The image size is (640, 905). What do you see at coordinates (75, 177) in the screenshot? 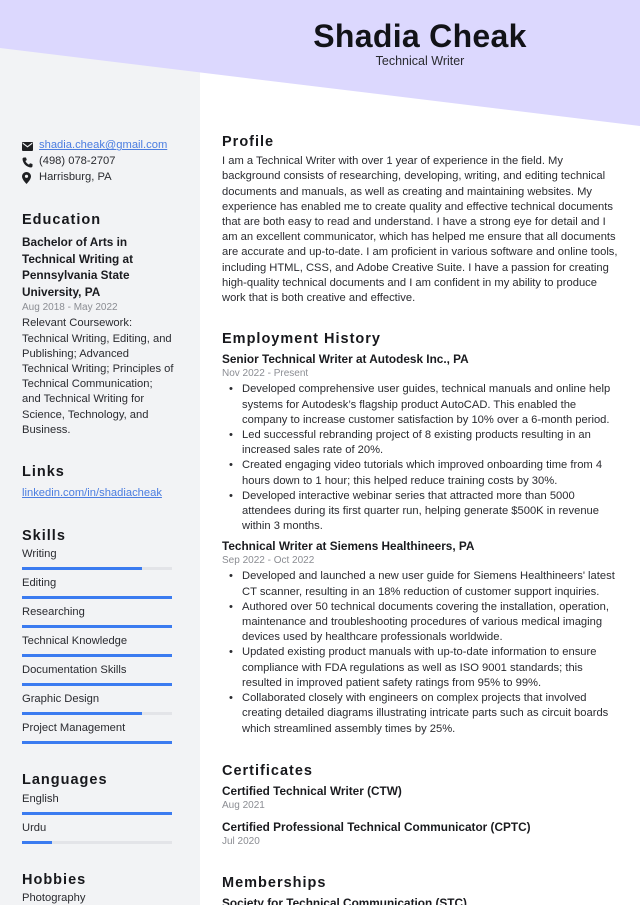
I see `location-text: Harrisburg, PA` at bounding box center [75, 177].